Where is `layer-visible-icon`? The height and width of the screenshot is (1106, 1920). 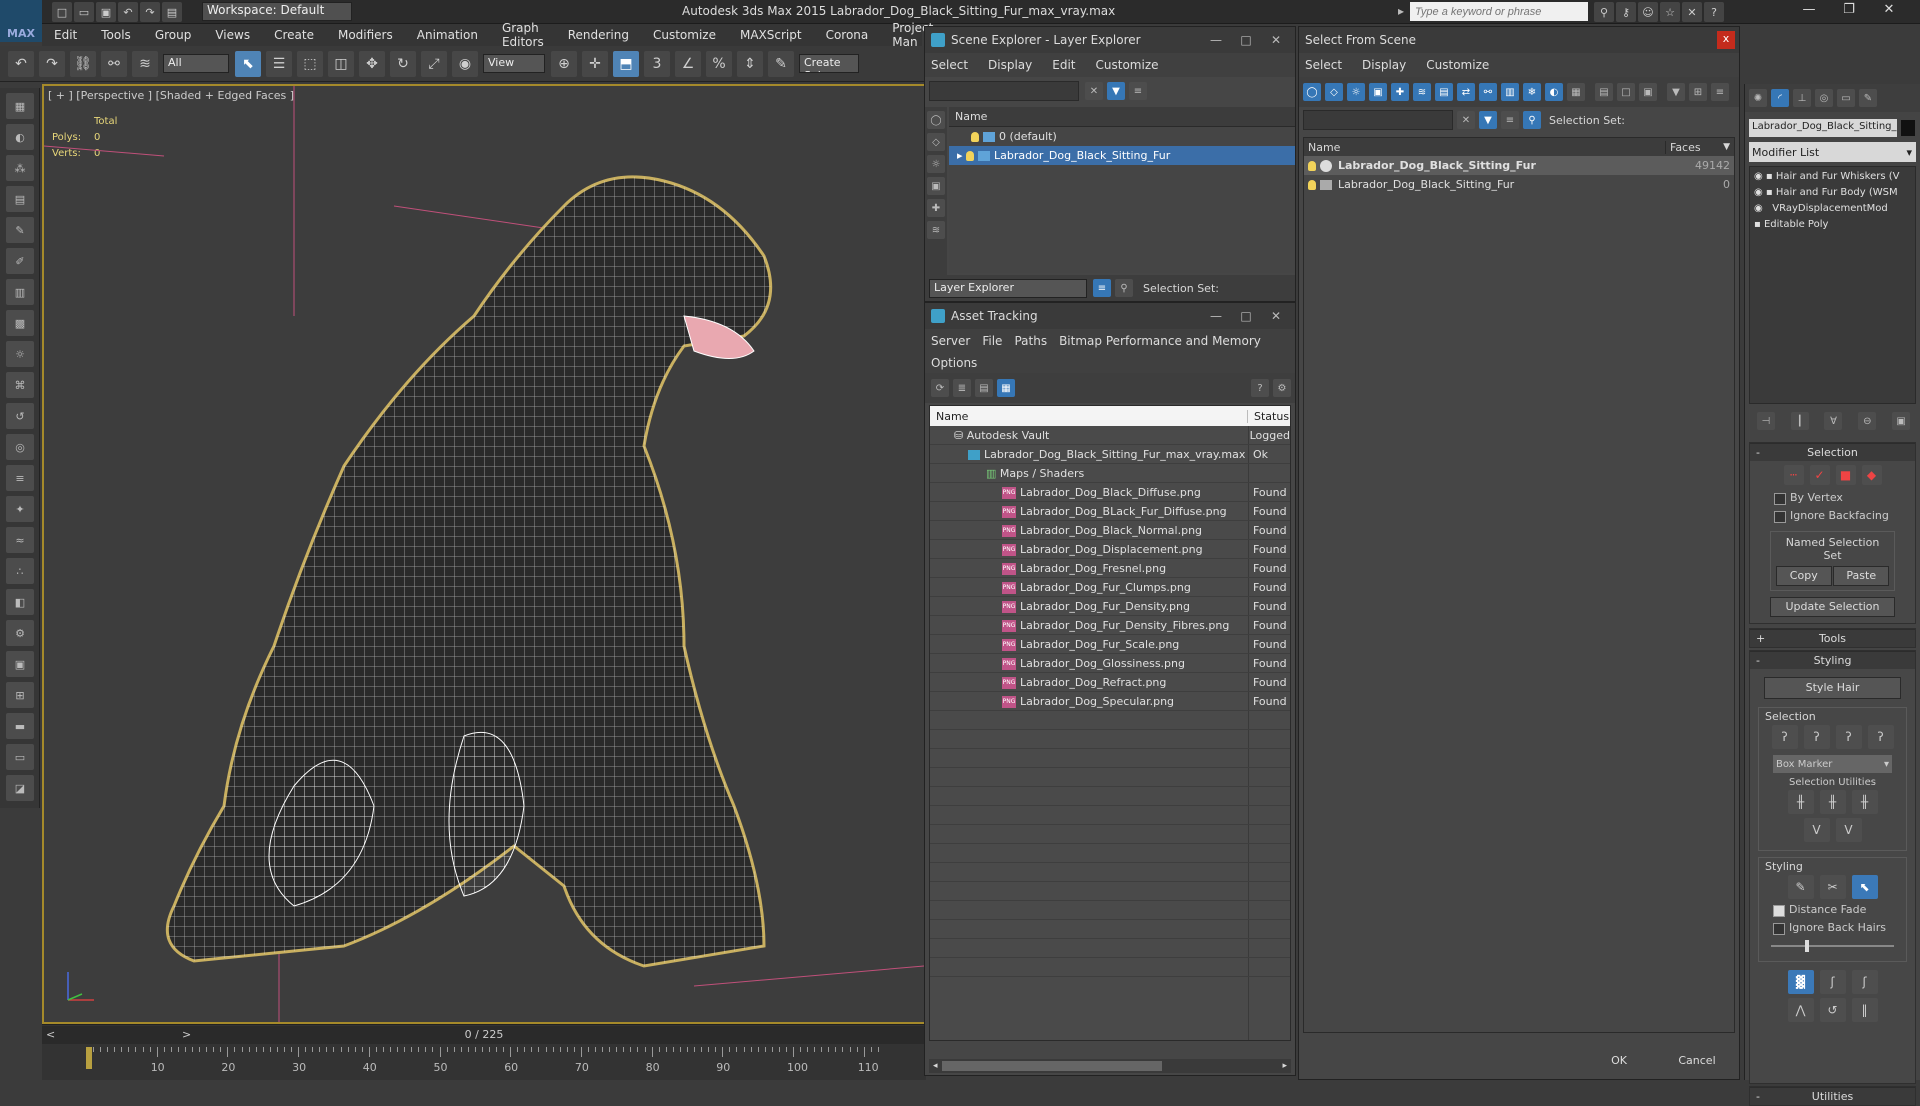
layer-visible-icon is located at coordinates (975, 137).